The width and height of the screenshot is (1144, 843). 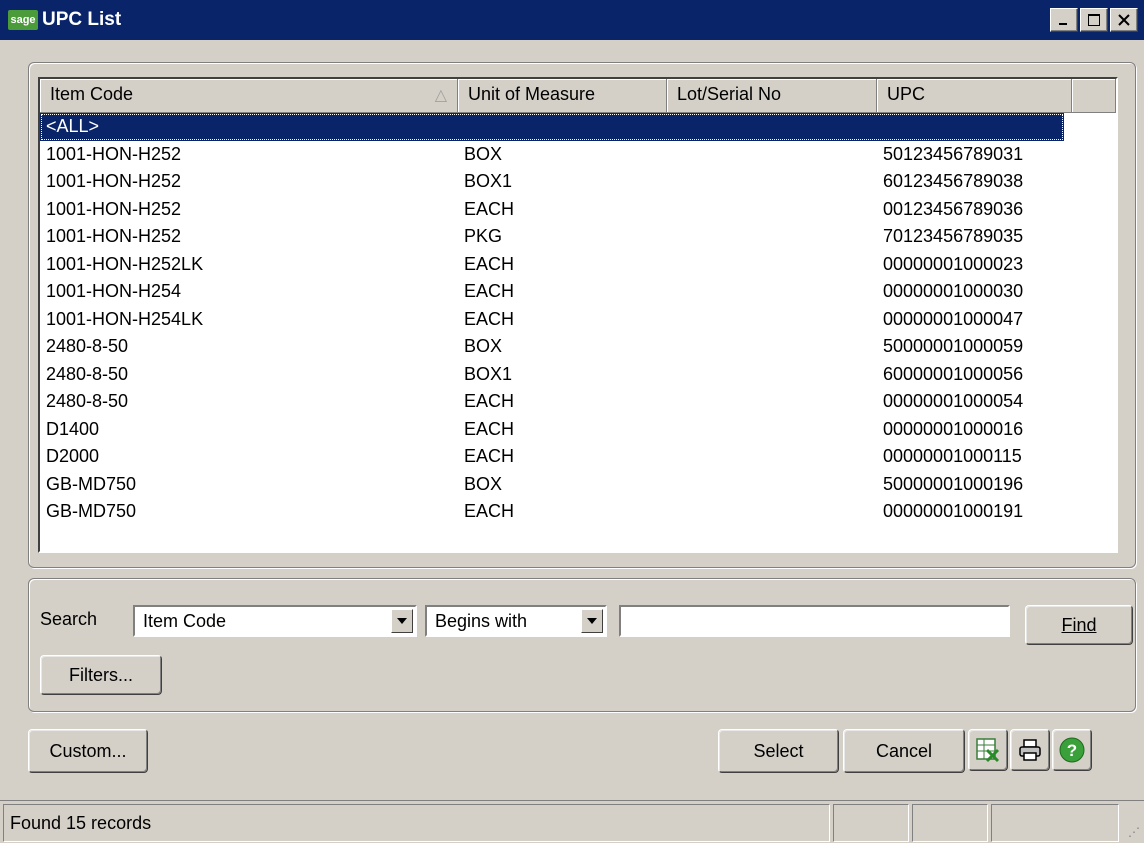 I want to click on table-cell: 1001-HON-H254, so click(x=114, y=291).